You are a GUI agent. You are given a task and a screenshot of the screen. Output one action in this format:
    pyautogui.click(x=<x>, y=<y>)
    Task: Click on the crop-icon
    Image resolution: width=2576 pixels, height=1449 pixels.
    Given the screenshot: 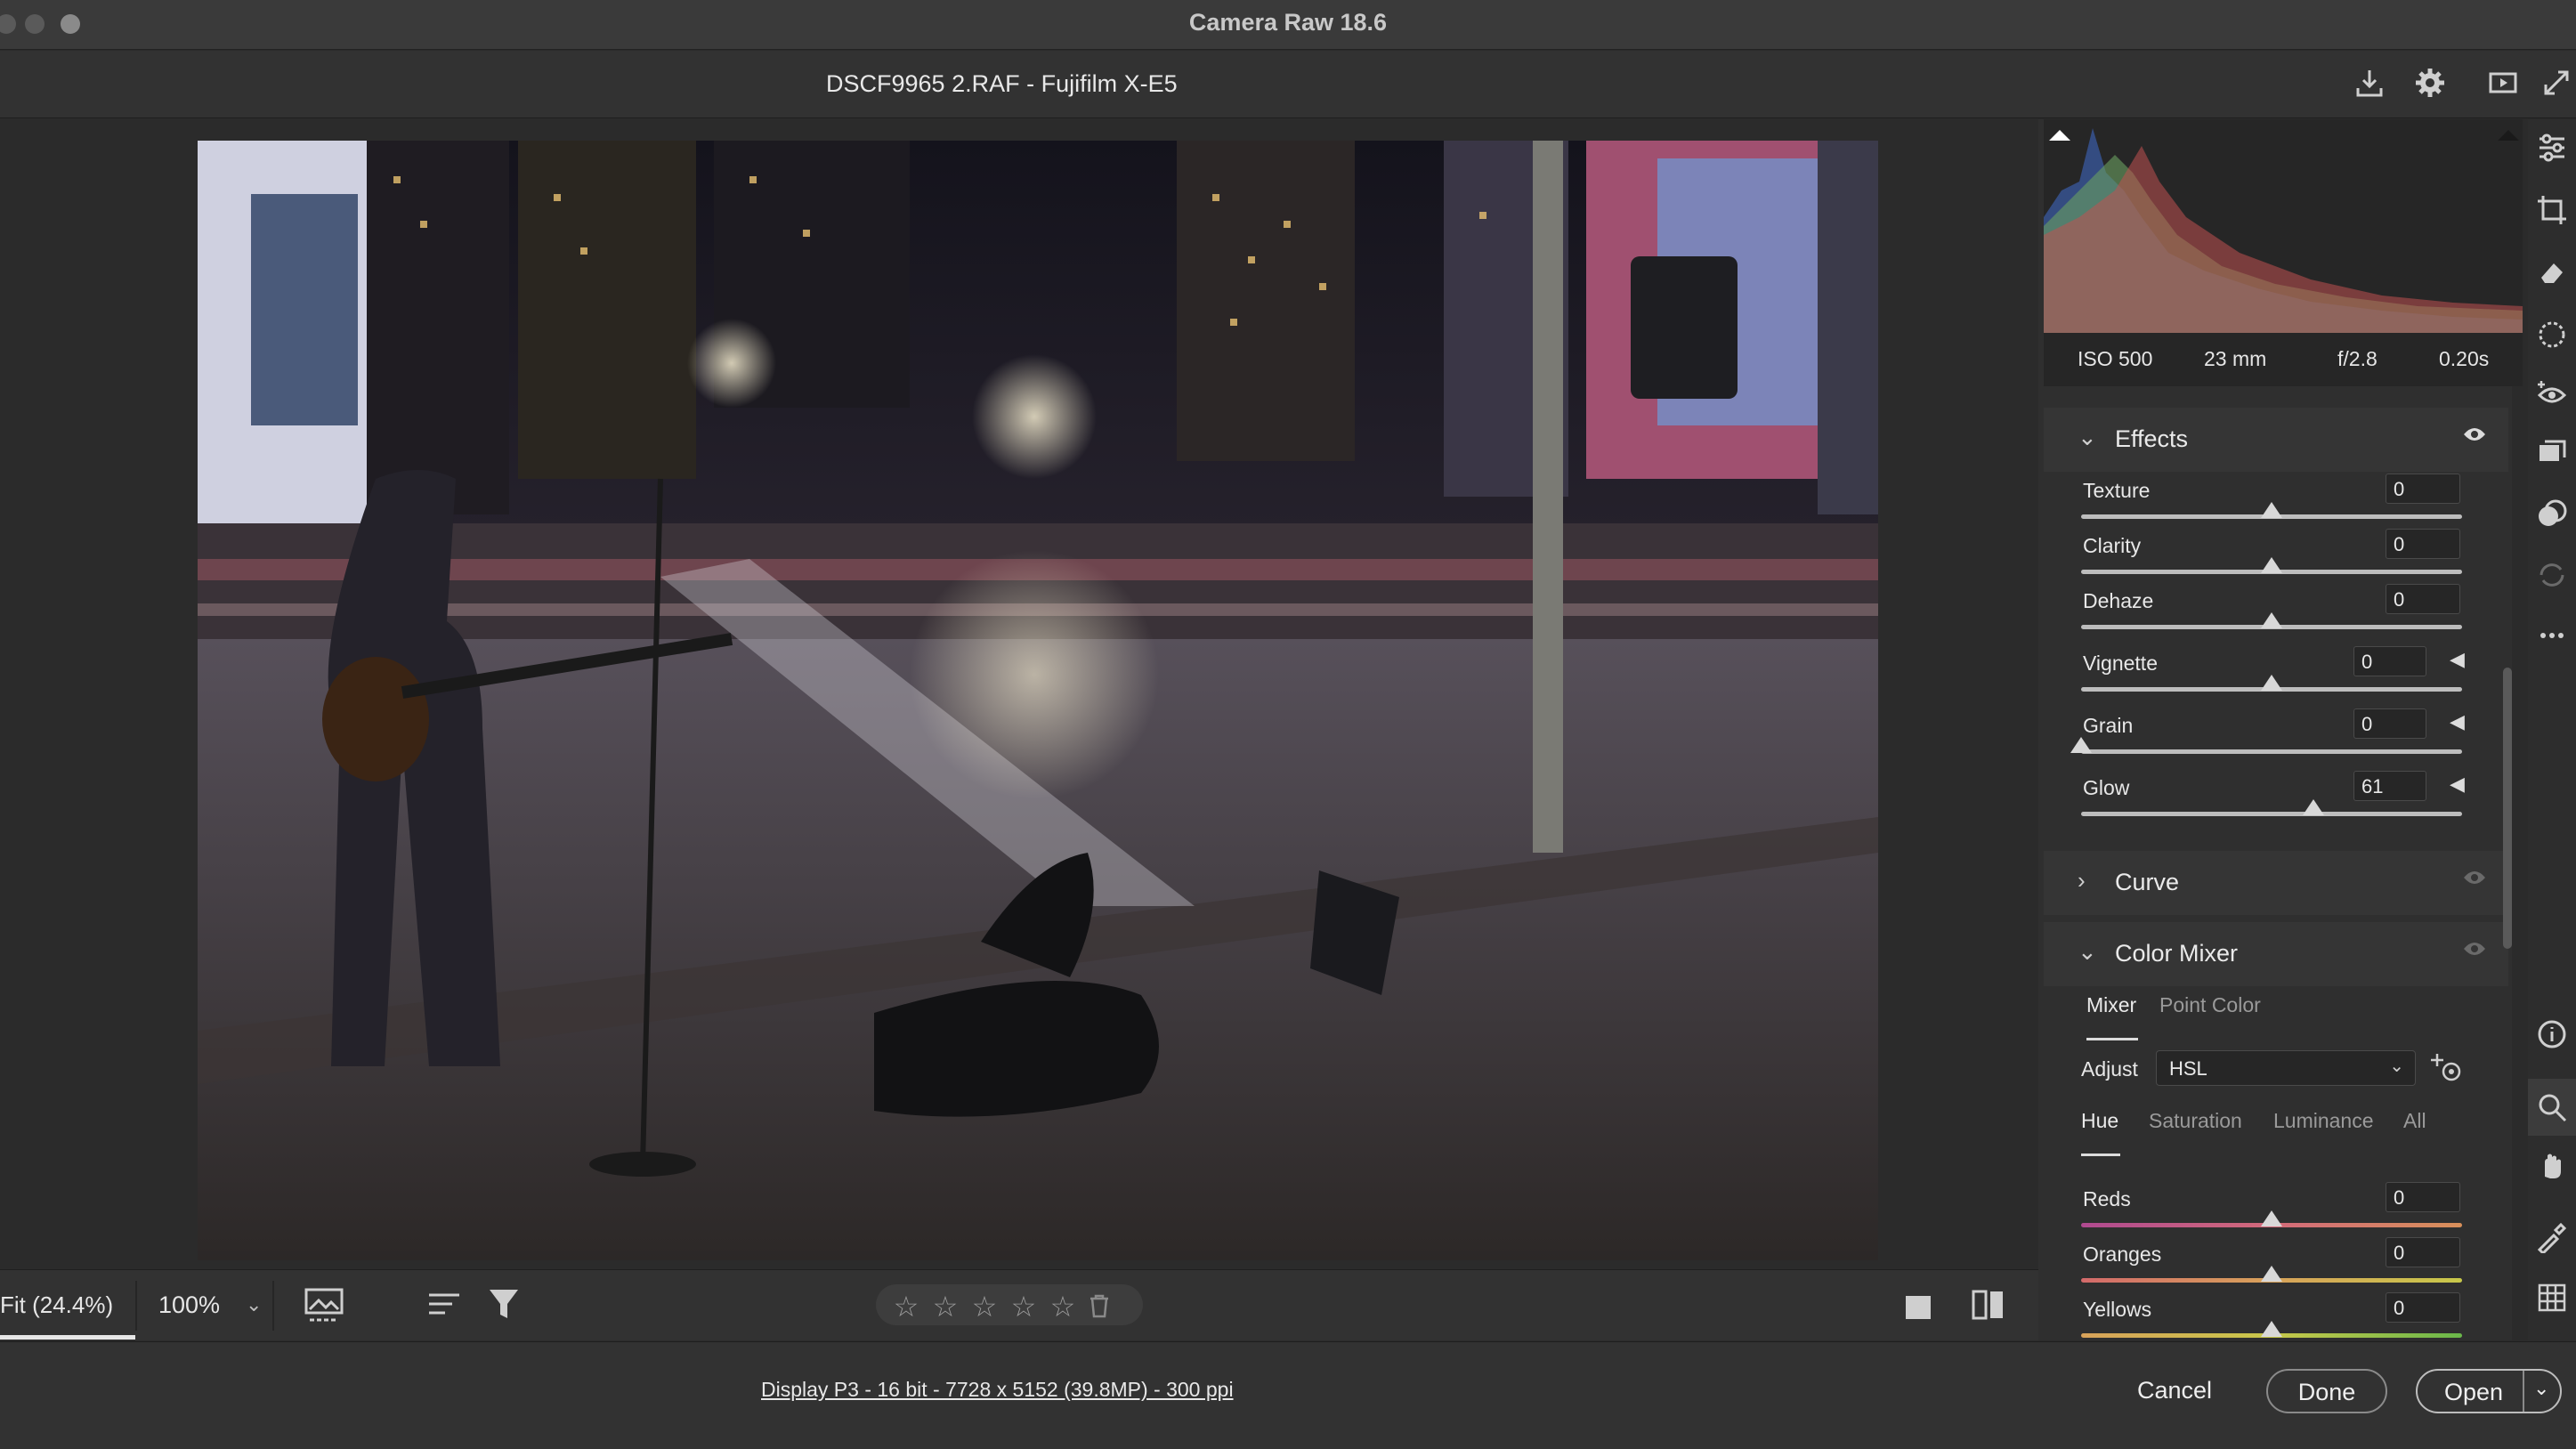 What is the action you would take?
    pyautogui.click(x=2552, y=214)
    